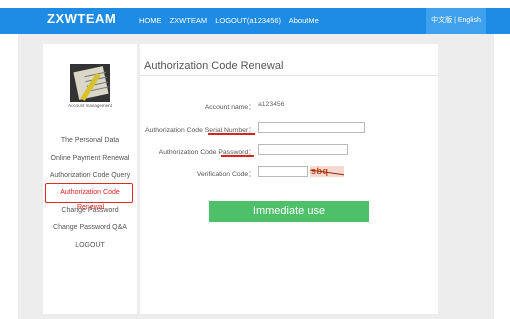 The image size is (510, 319). I want to click on sidebar-item-authorization-code-query: Authorization Code Query, so click(90, 175).